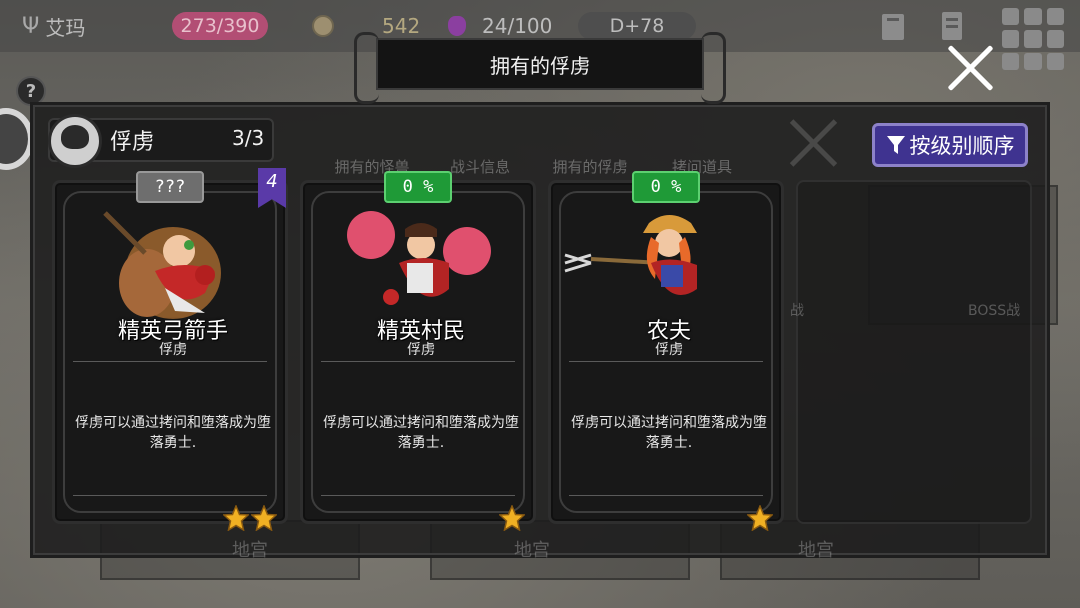 The width and height of the screenshot is (1080, 608). I want to click on villager-sprite, so click(419, 258).